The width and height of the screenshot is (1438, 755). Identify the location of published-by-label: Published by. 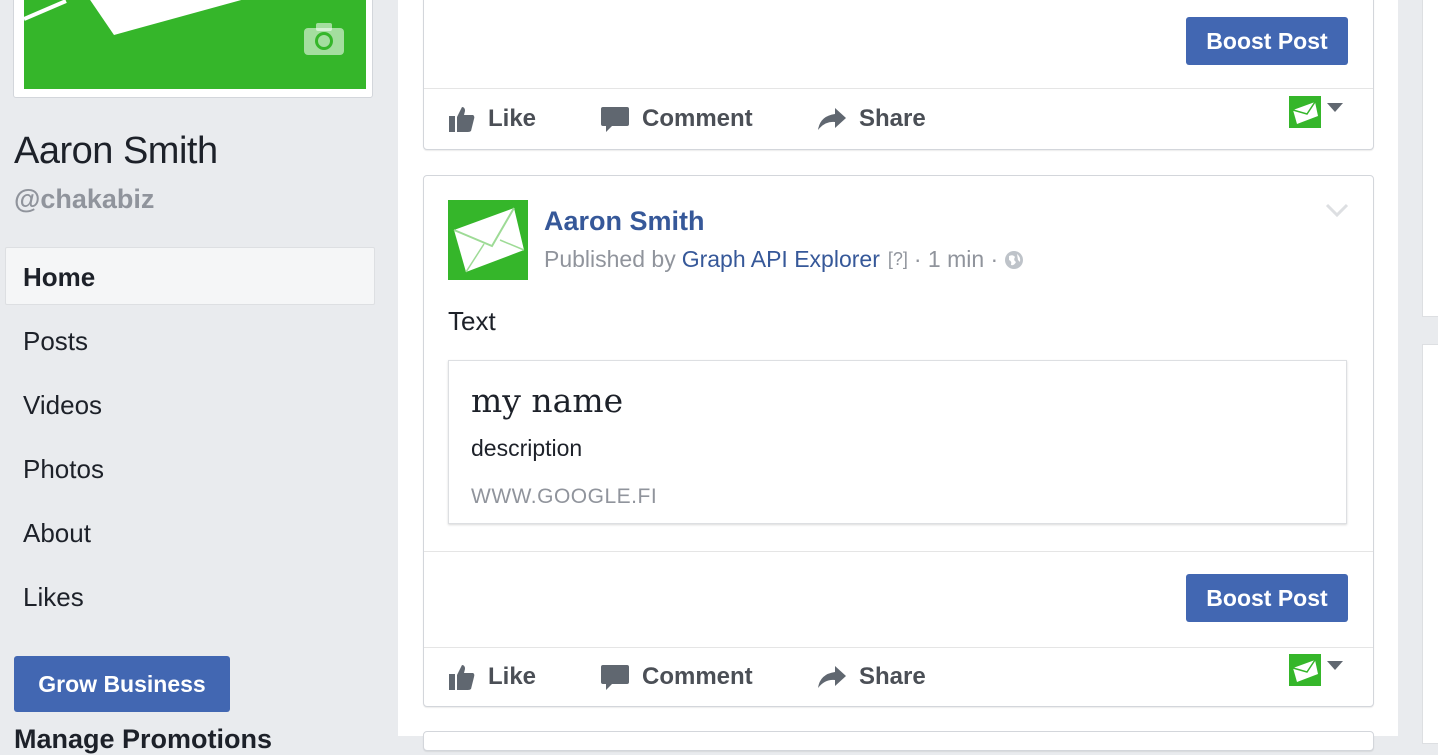
(610, 259).